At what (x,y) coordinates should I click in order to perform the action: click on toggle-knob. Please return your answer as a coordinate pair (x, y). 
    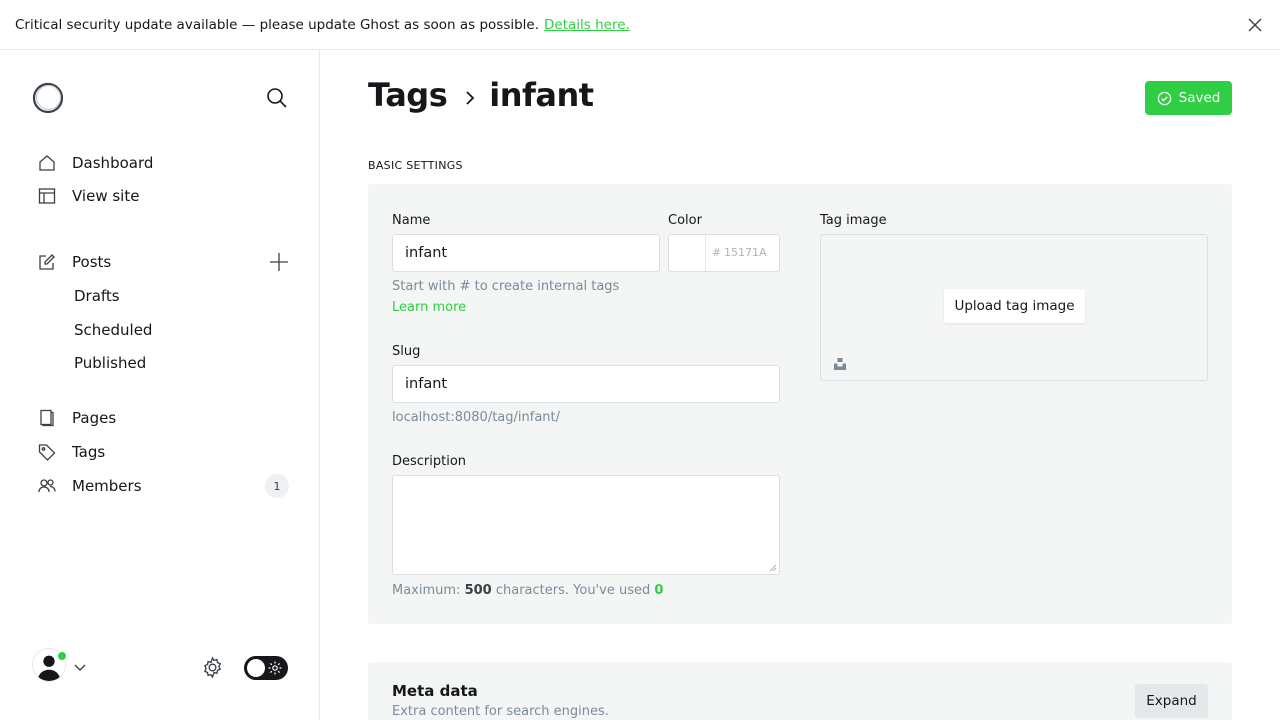
    Looking at the image, I should click on (256, 668).